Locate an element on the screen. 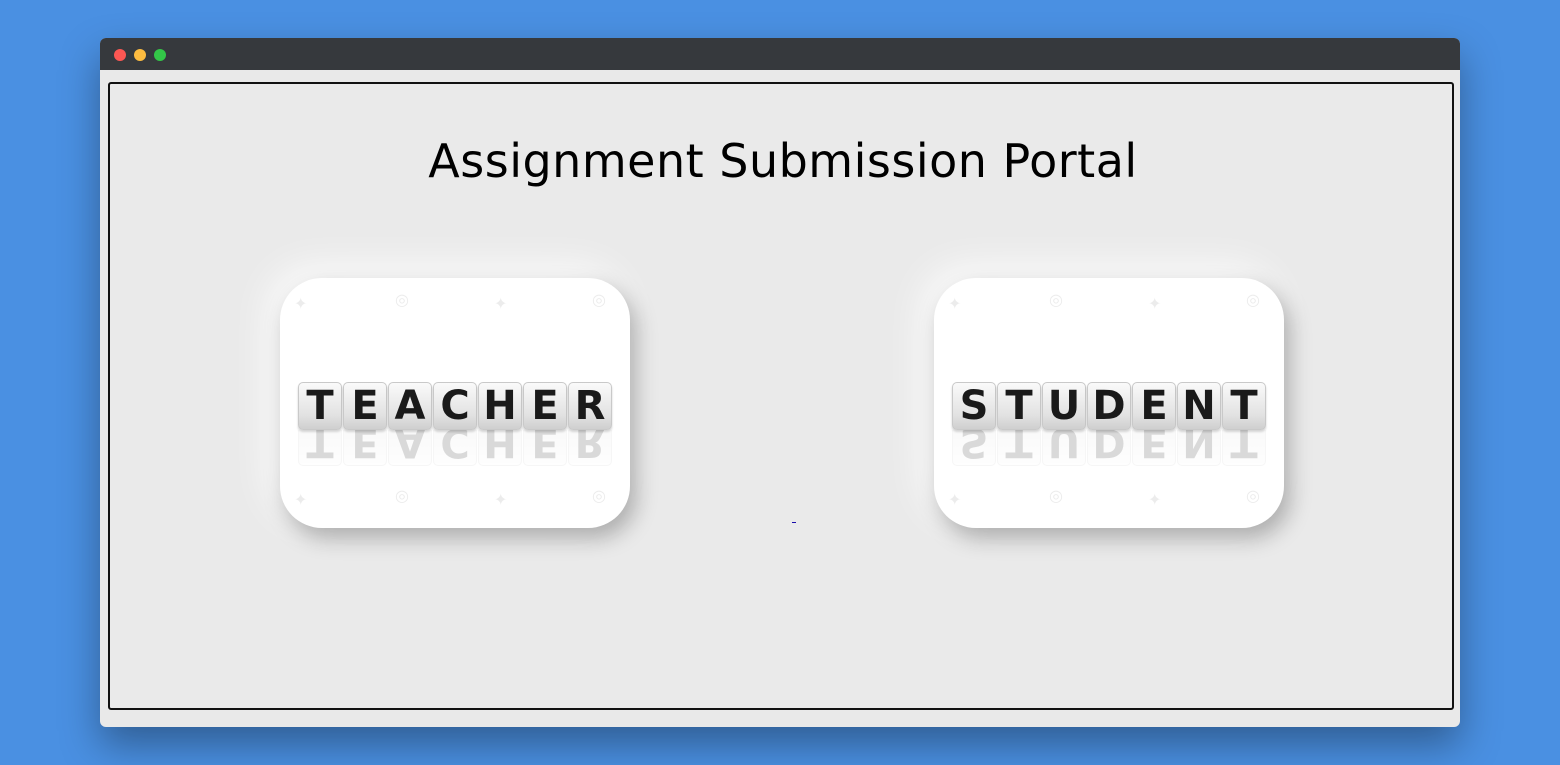 This screenshot has height=765, width=1560. letter-tile: C is located at coordinates (455, 406).